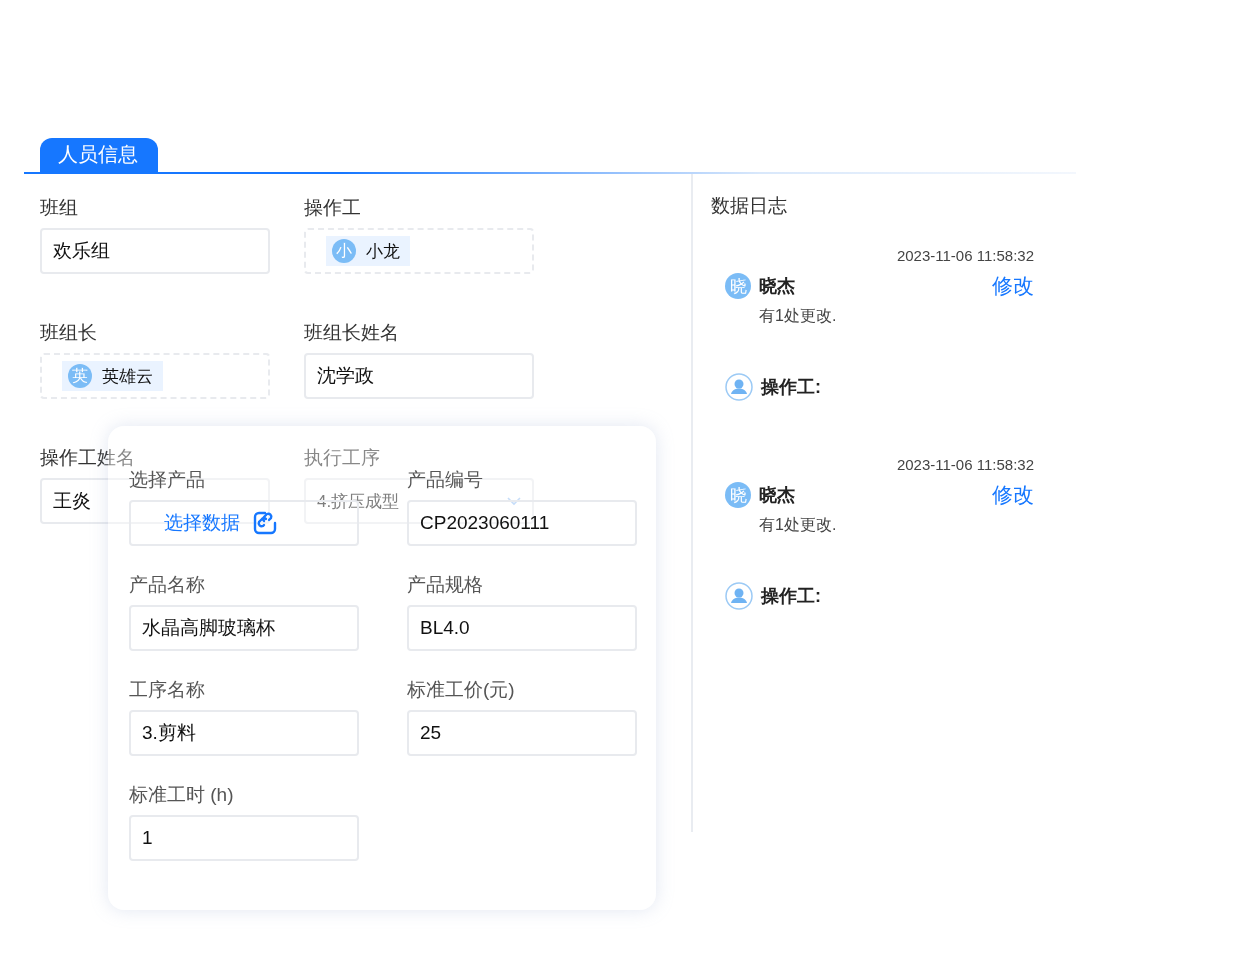 The height and width of the screenshot is (980, 1241). I want to click on input-field: CP2023060111, so click(522, 523).